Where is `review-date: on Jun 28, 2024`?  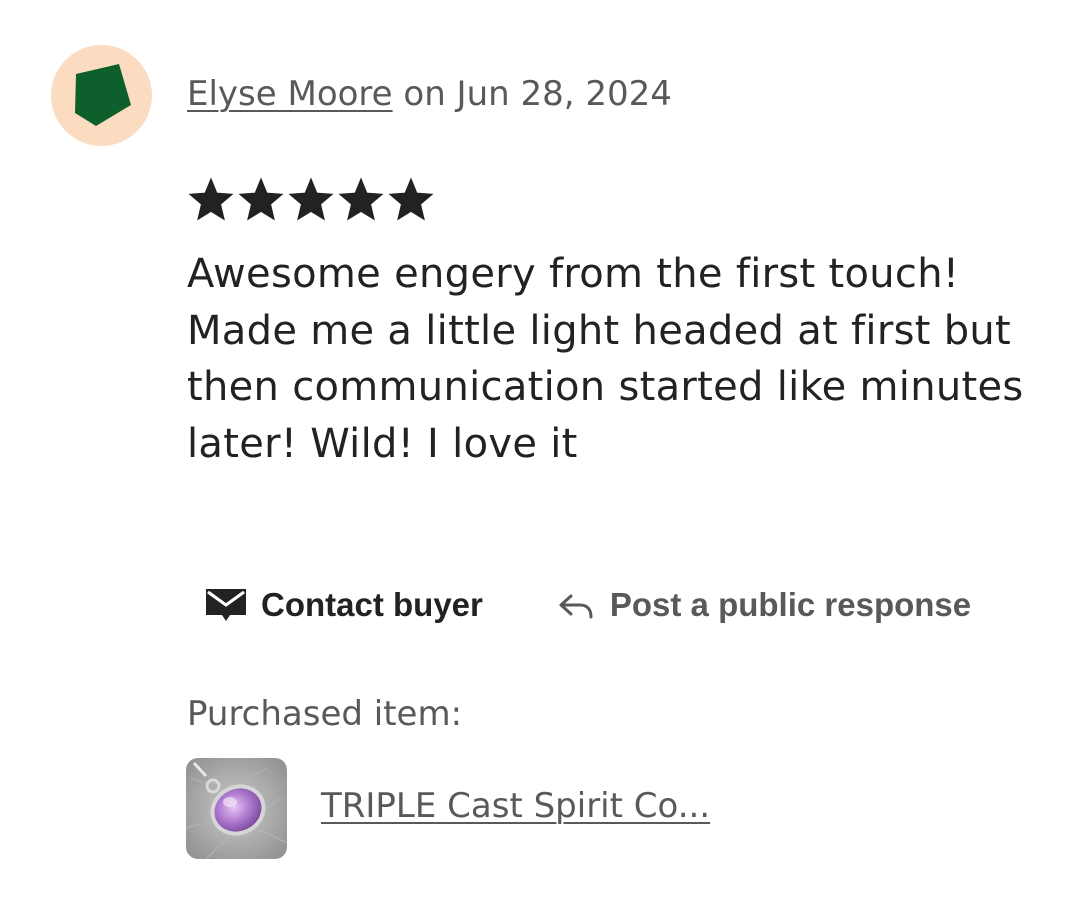 review-date: on Jun 28, 2024 is located at coordinates (537, 94).